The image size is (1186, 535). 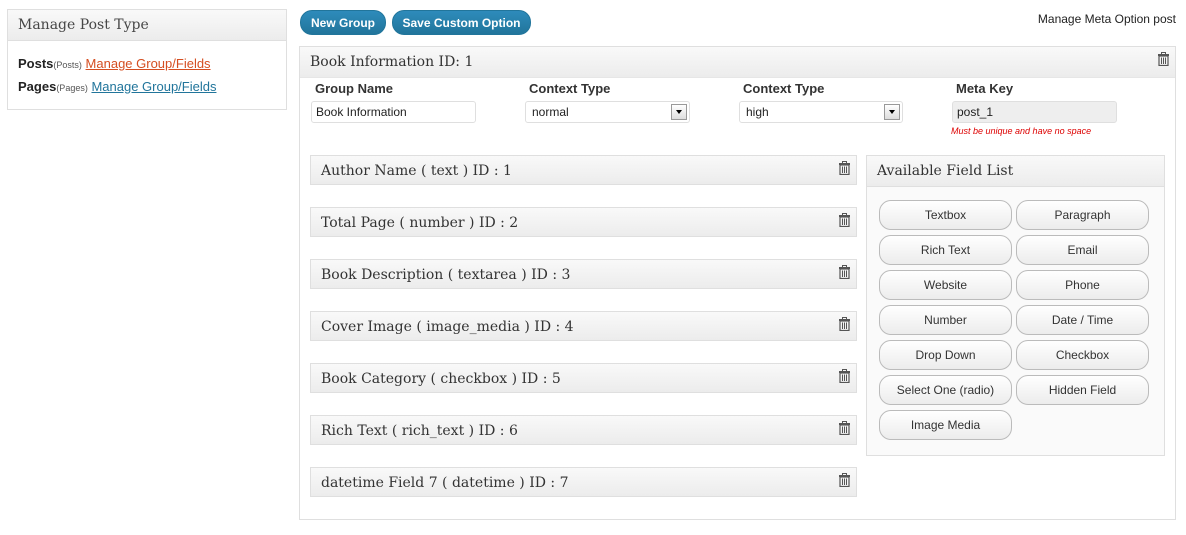 What do you see at coordinates (37, 86) in the screenshot?
I see `post-type-name: Pages` at bounding box center [37, 86].